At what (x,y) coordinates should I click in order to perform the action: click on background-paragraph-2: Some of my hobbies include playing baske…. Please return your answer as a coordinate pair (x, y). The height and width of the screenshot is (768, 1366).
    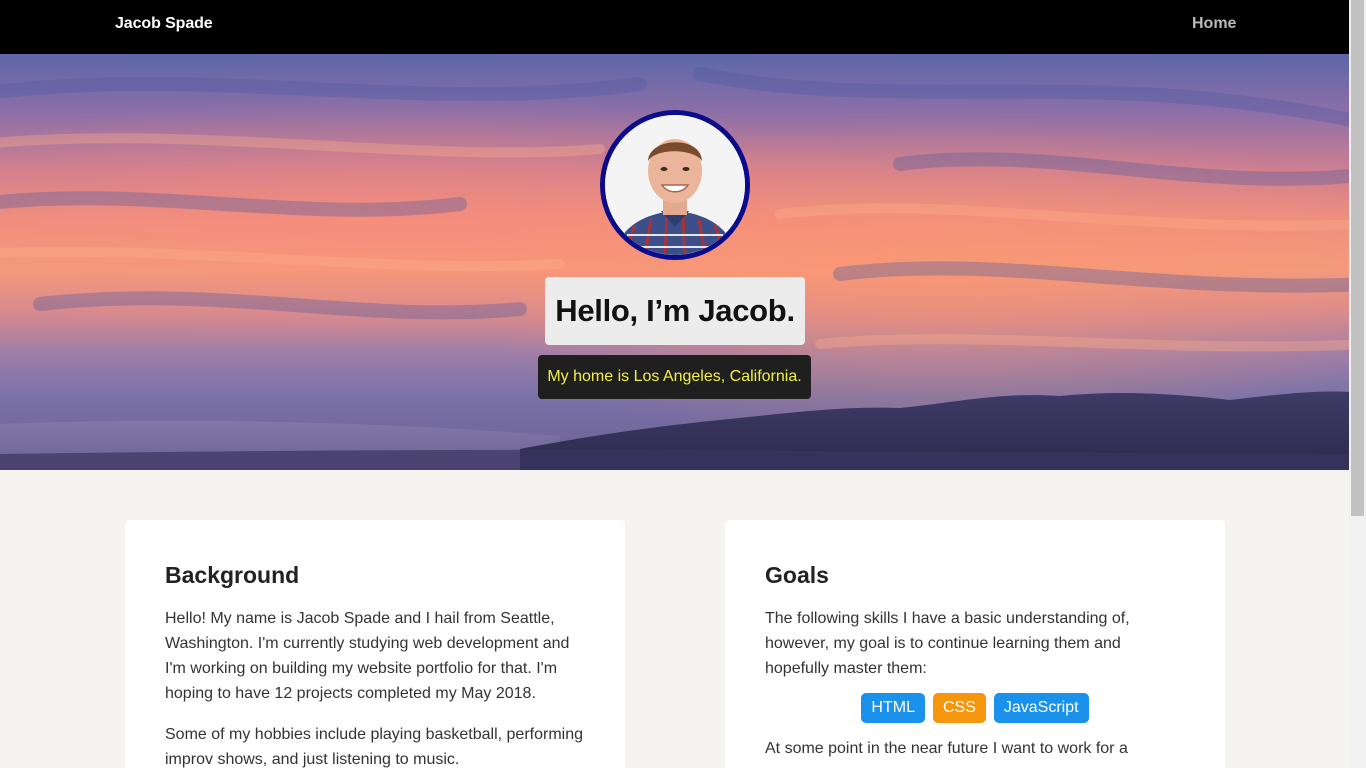
    Looking at the image, I should click on (374, 747).